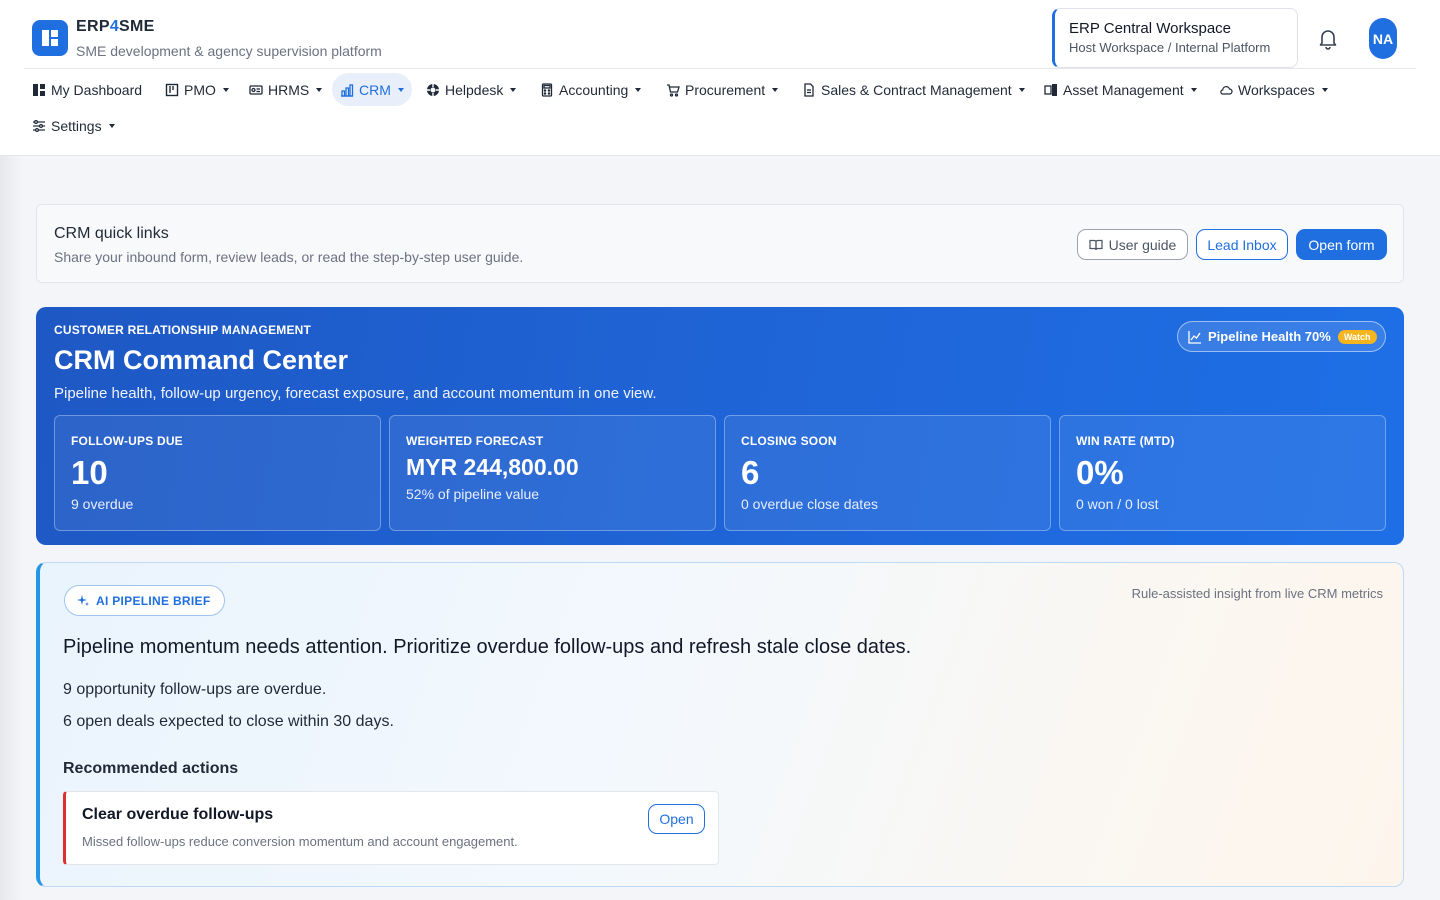  What do you see at coordinates (285, 89) in the screenshot?
I see `nav-hrms: HRMS` at bounding box center [285, 89].